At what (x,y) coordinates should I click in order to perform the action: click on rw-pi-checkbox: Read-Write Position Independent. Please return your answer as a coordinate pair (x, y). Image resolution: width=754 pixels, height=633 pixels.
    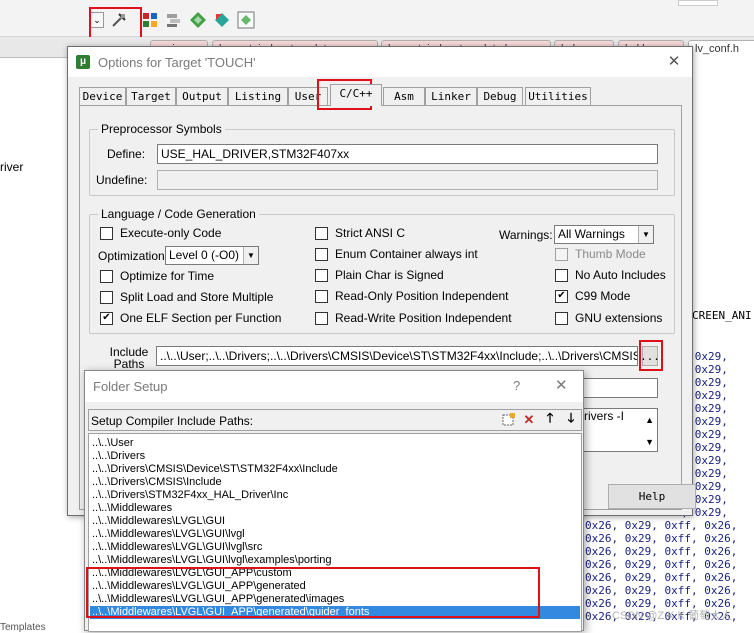
    Looking at the image, I should click on (413, 318).